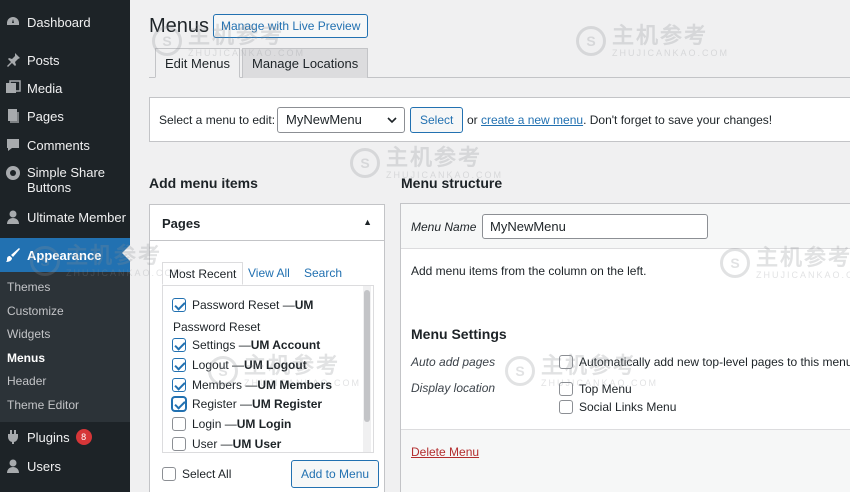 The height and width of the screenshot is (492, 850). I want to click on select-all-checkbox: Select All, so click(196, 474).